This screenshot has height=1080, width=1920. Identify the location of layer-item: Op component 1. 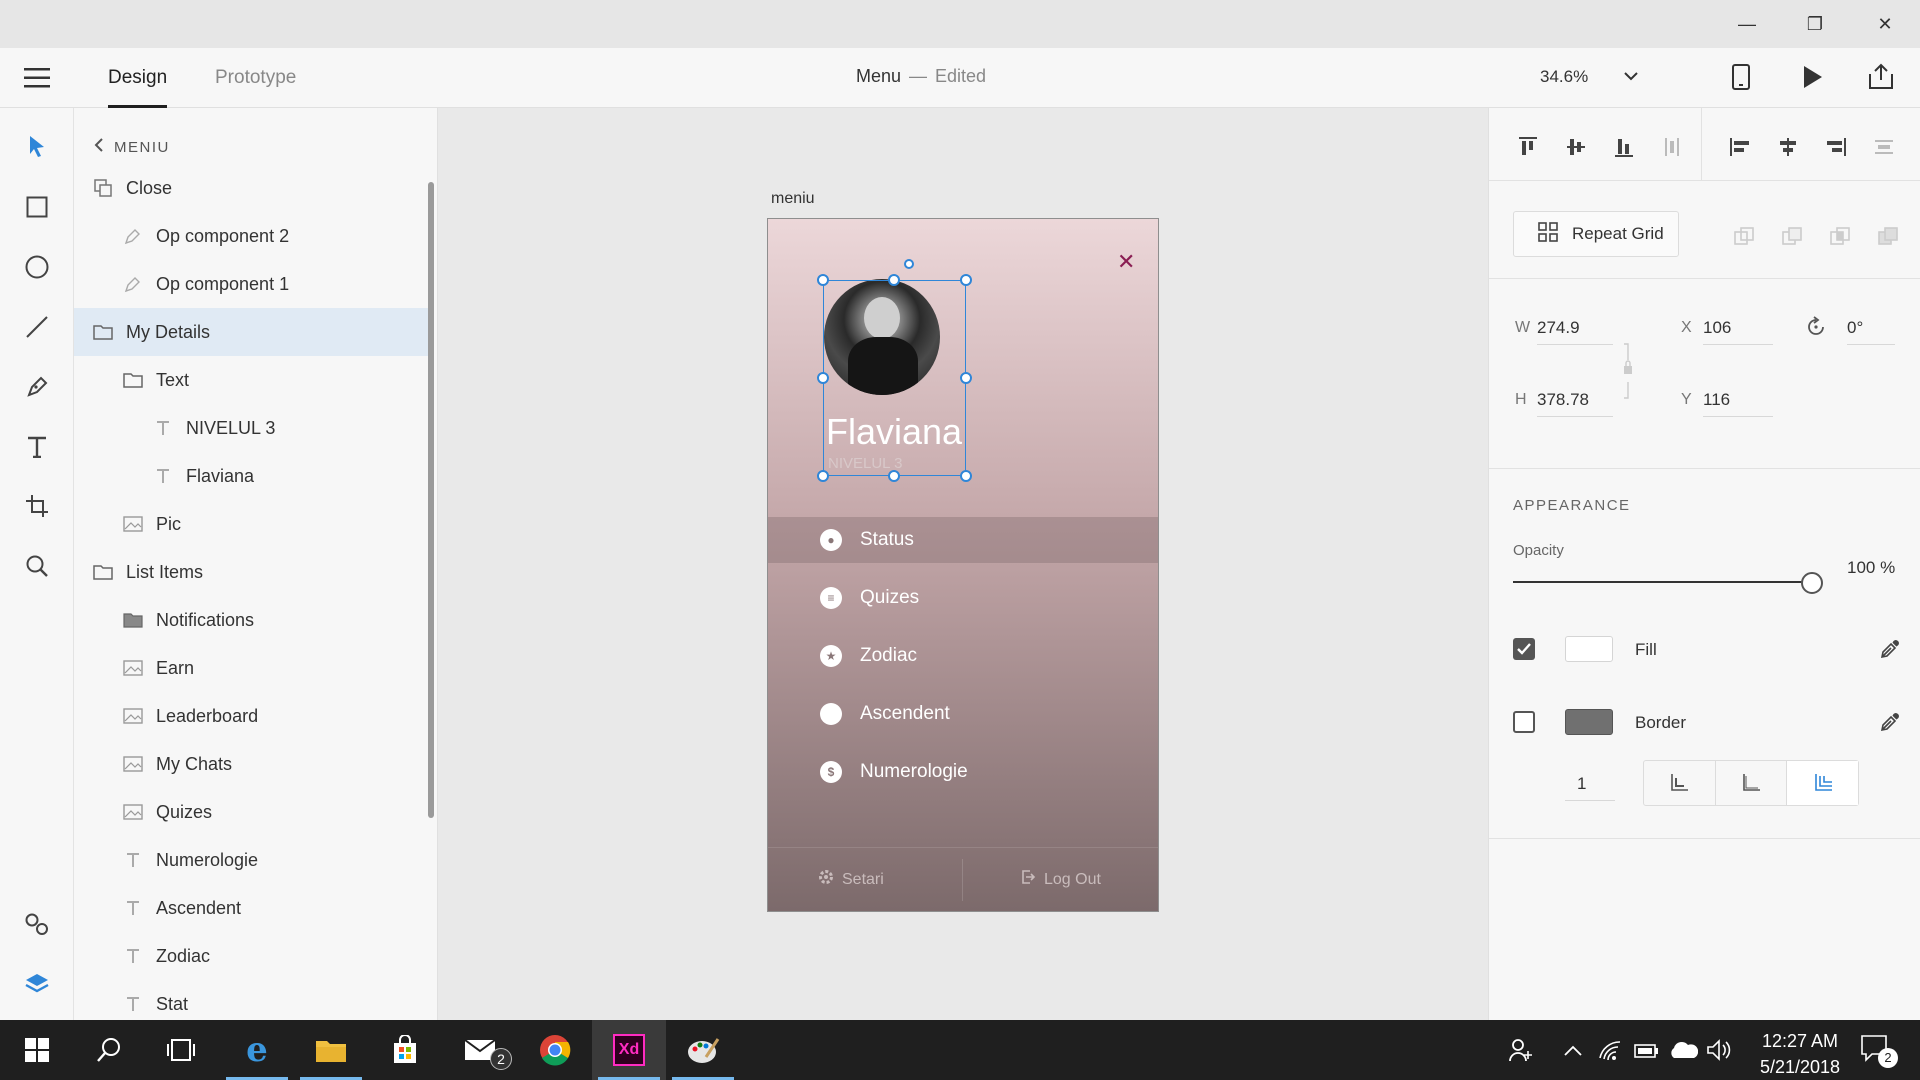
(252, 284).